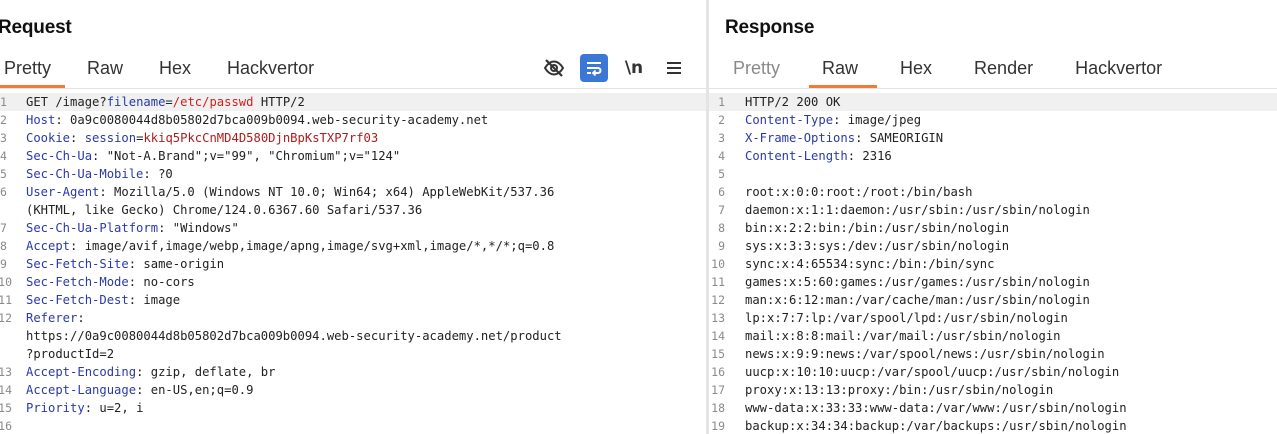 The height and width of the screenshot is (434, 1277). I want to click on line-content: Sec-Fetch-Mode: no-cors, so click(359, 282).